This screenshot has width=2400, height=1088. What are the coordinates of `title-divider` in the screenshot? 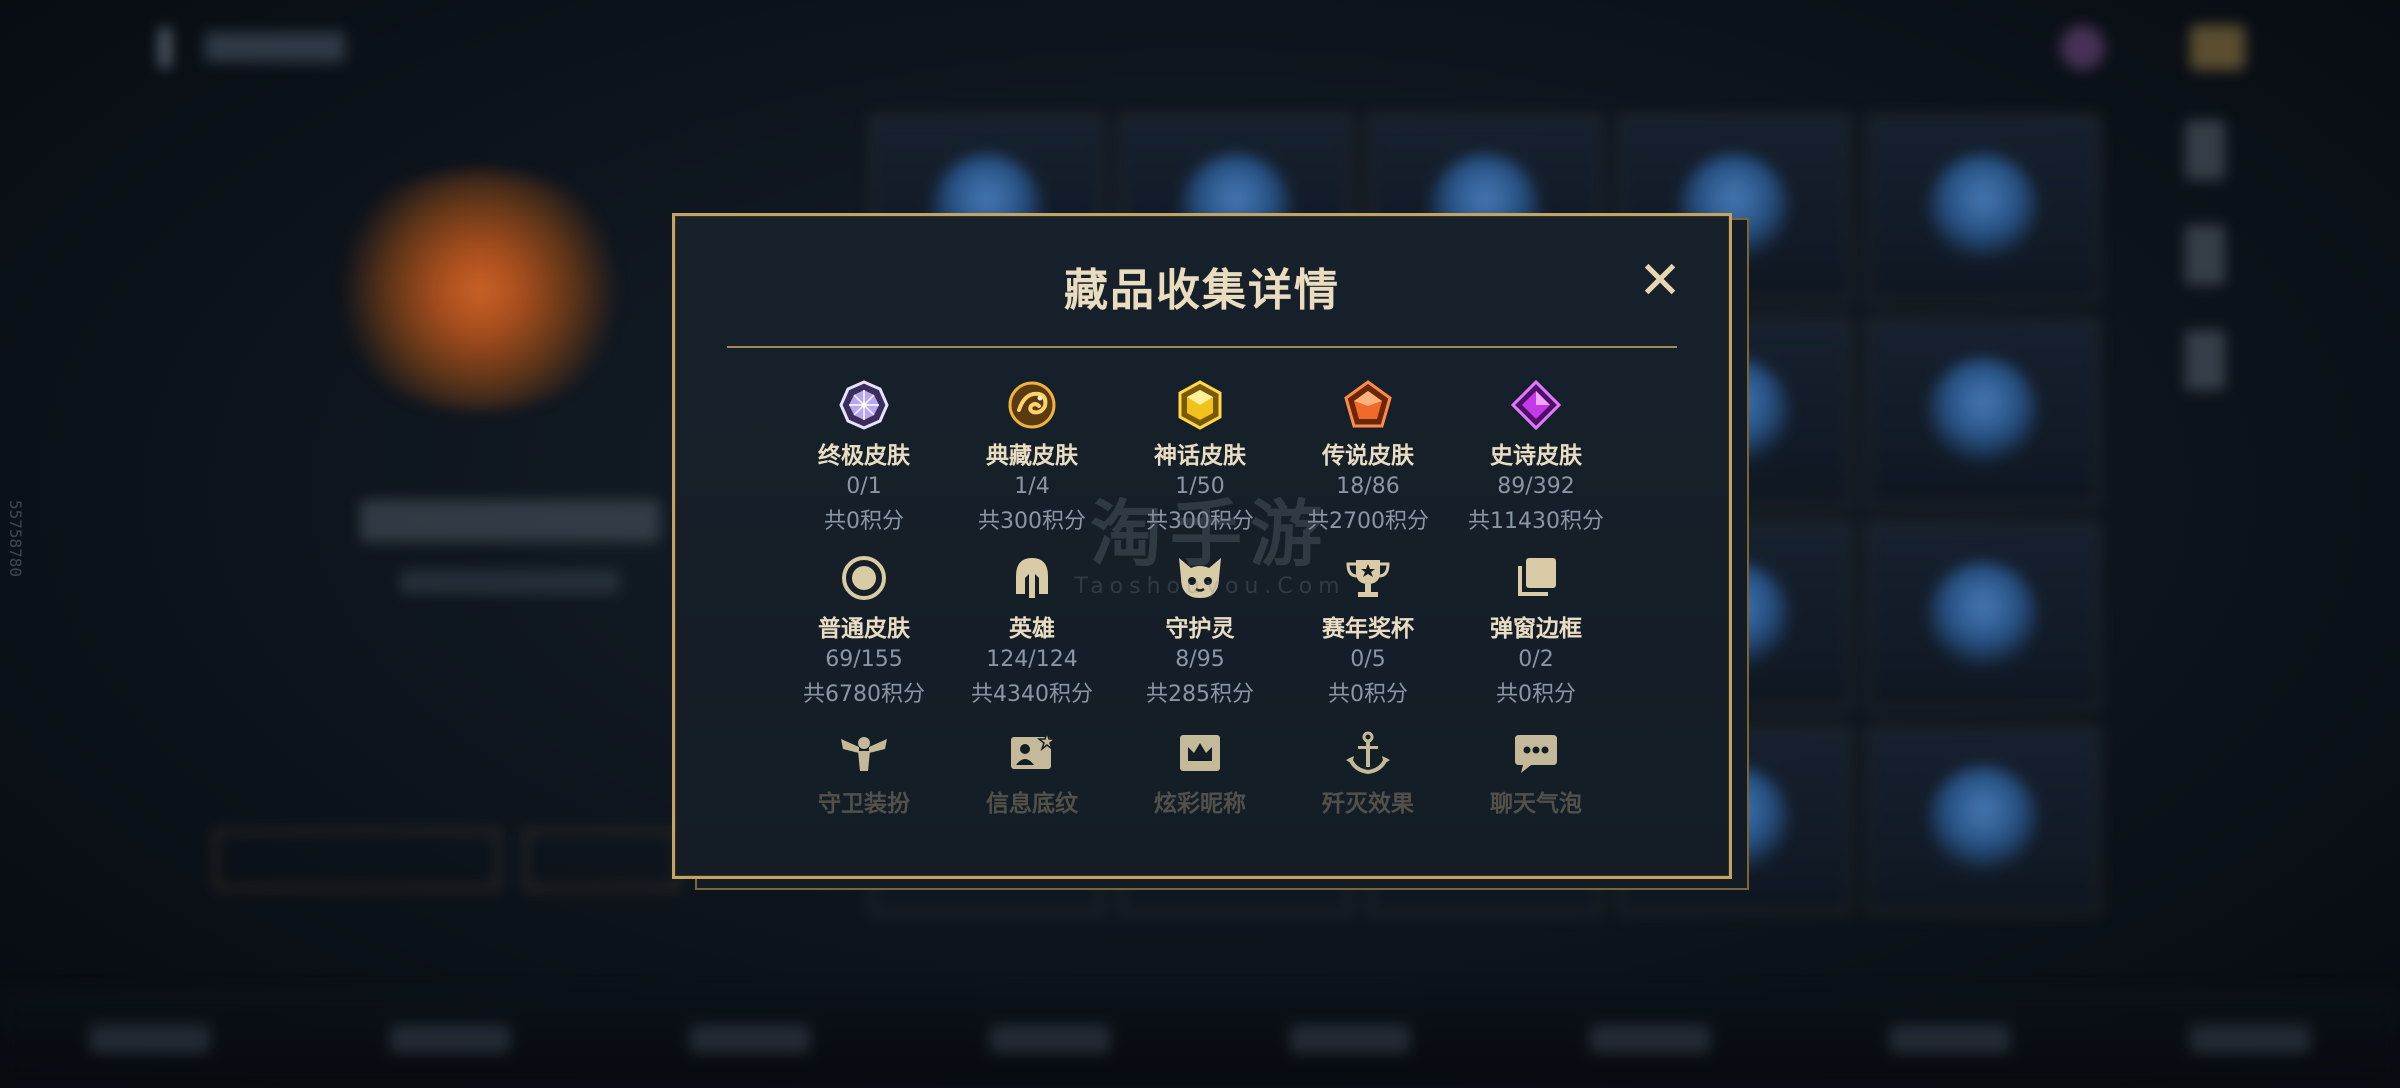 It's located at (1202, 347).